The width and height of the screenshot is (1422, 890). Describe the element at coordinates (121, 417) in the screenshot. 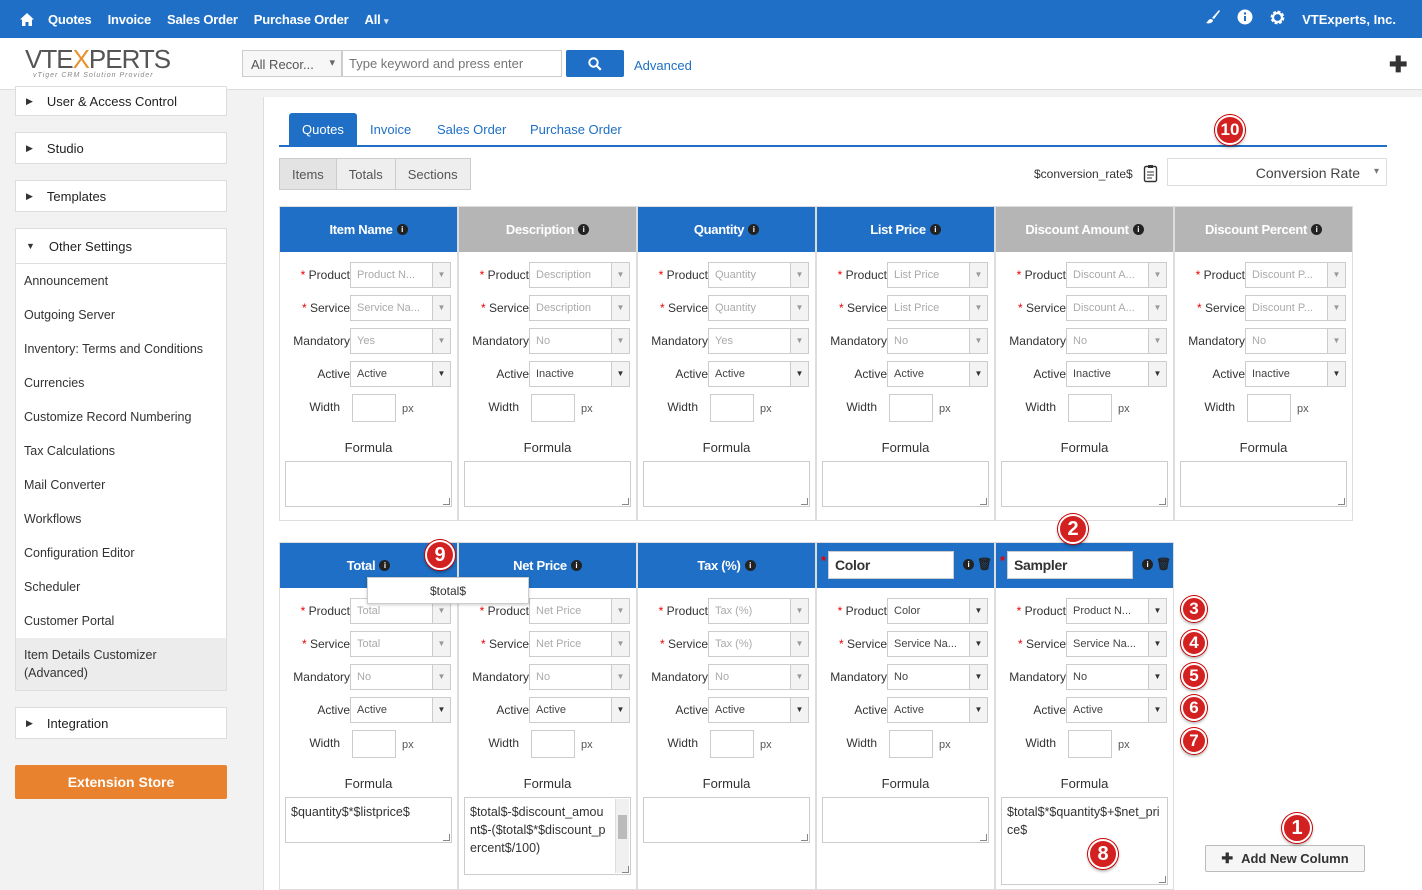

I see `sidebar-item-record-numbering: Customize Record Numbering` at that location.